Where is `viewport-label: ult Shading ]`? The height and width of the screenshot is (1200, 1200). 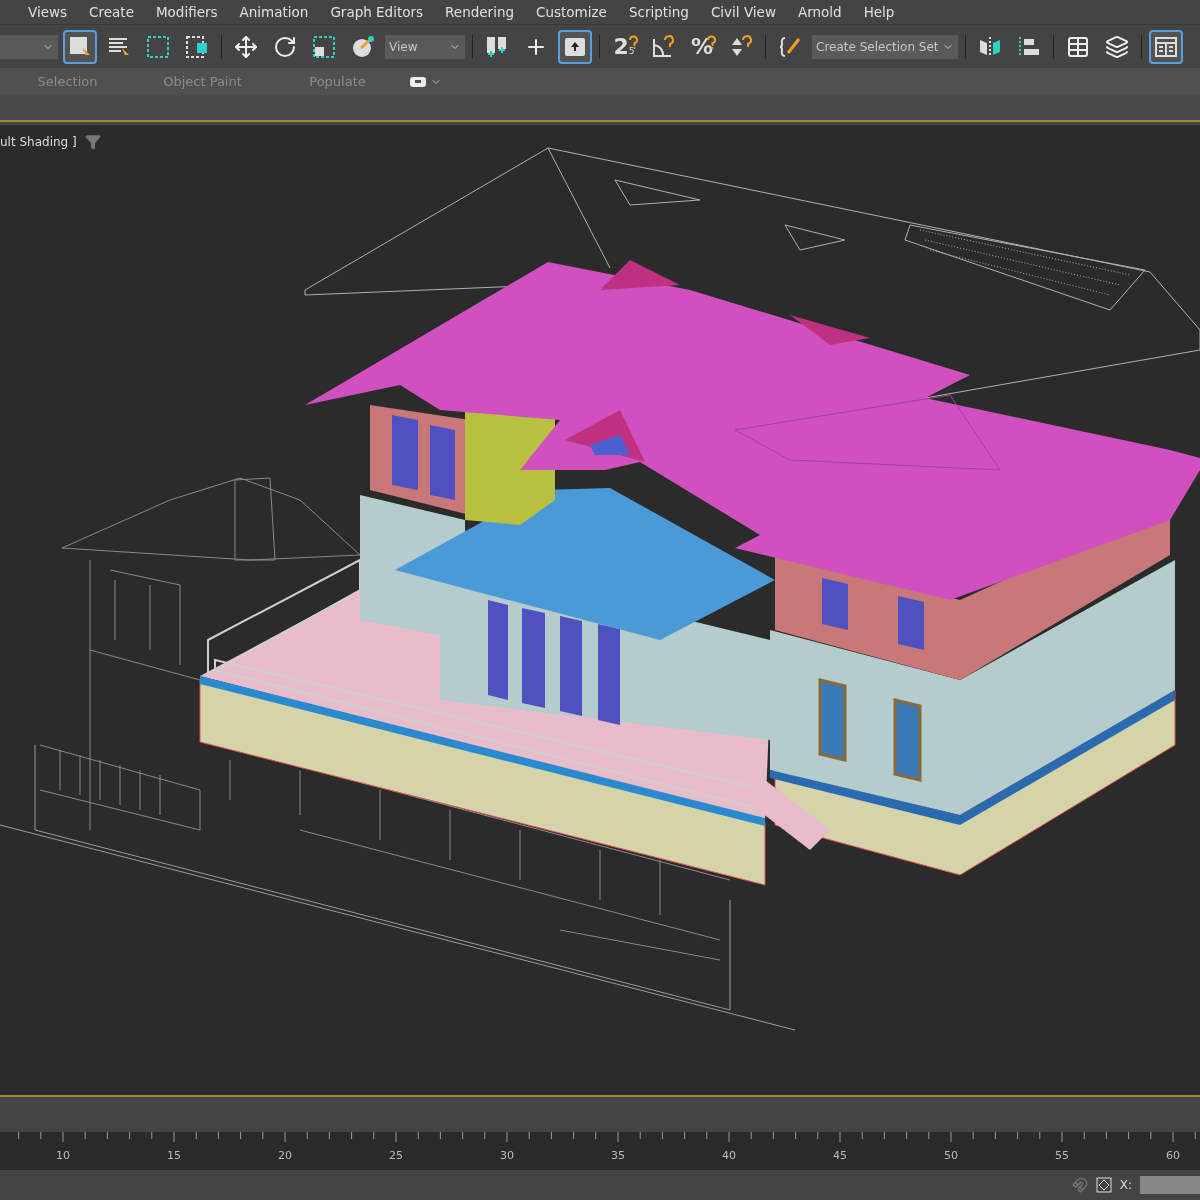
viewport-label: ult Shading ] is located at coordinates (38, 142).